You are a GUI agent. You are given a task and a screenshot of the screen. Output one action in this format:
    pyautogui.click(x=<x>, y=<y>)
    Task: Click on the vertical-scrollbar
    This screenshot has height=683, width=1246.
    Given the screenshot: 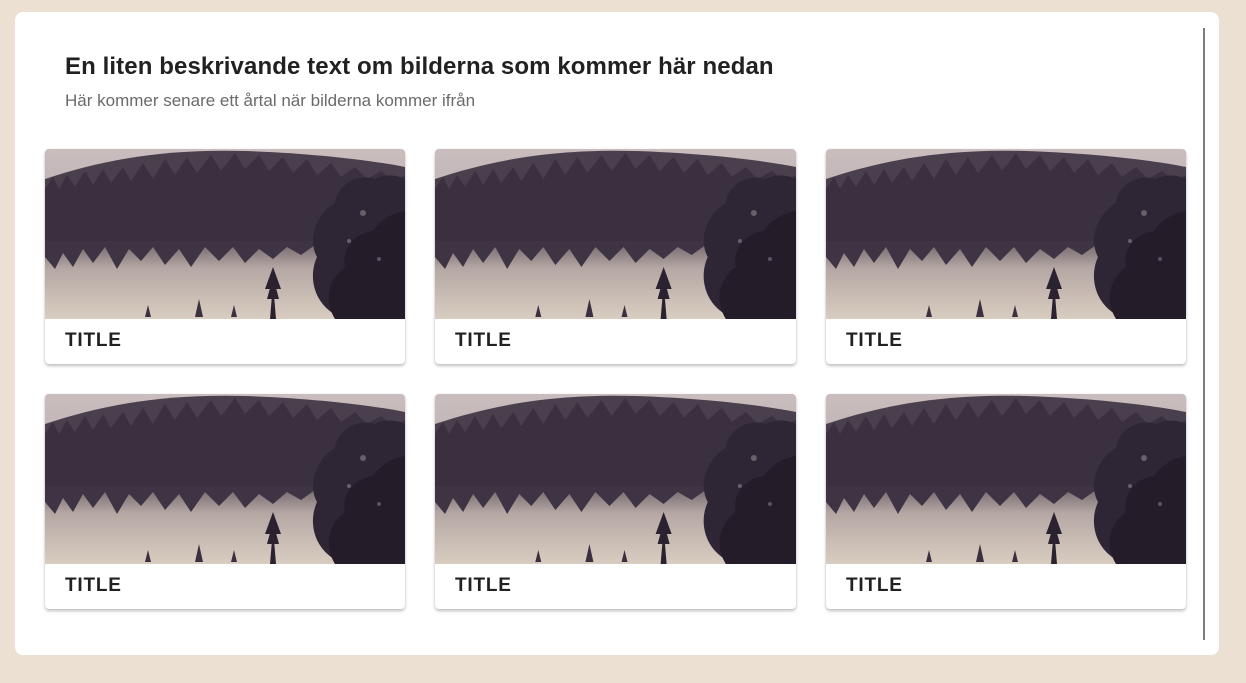 What is the action you would take?
    pyautogui.click(x=1204, y=334)
    